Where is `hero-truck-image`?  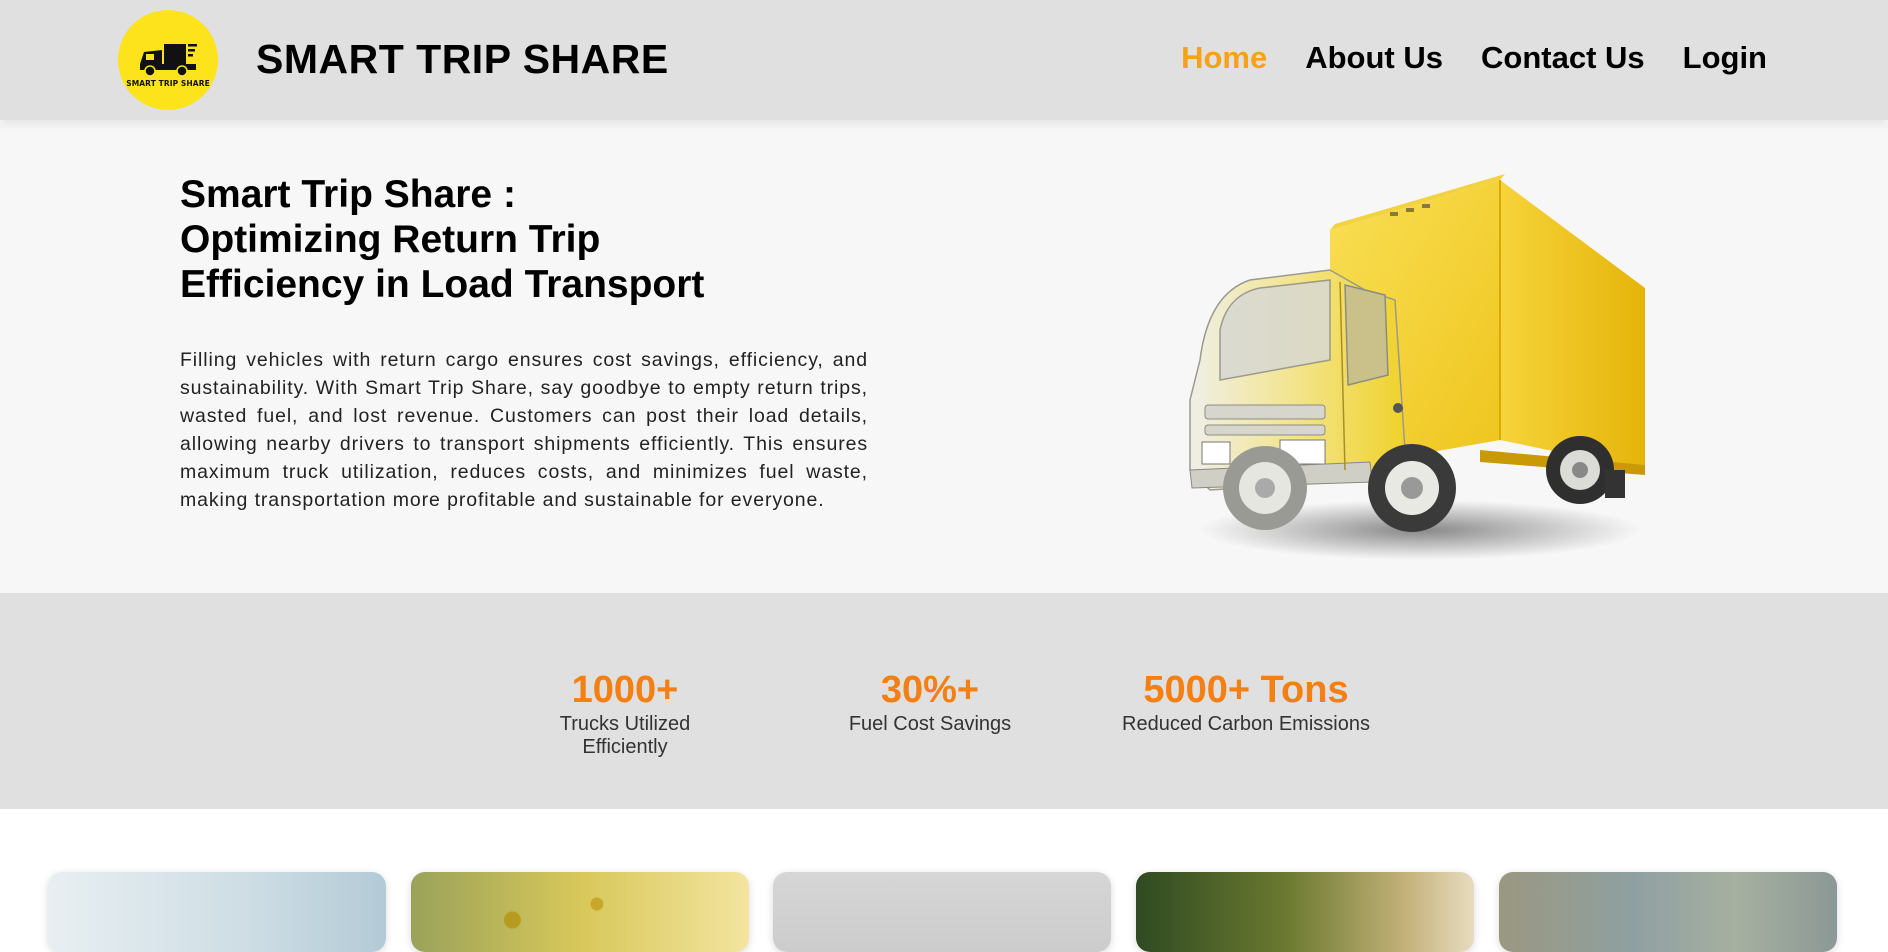
hero-truck-image is located at coordinates (1420, 370).